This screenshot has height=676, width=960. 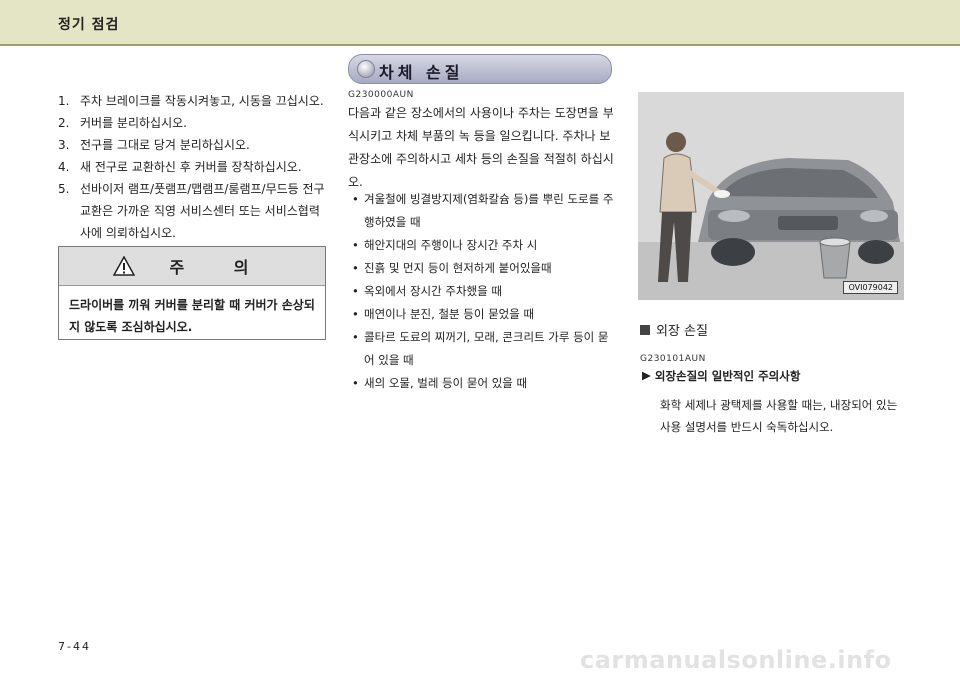 What do you see at coordinates (64, 101) in the screenshot?
I see `list-number: 1.` at bounding box center [64, 101].